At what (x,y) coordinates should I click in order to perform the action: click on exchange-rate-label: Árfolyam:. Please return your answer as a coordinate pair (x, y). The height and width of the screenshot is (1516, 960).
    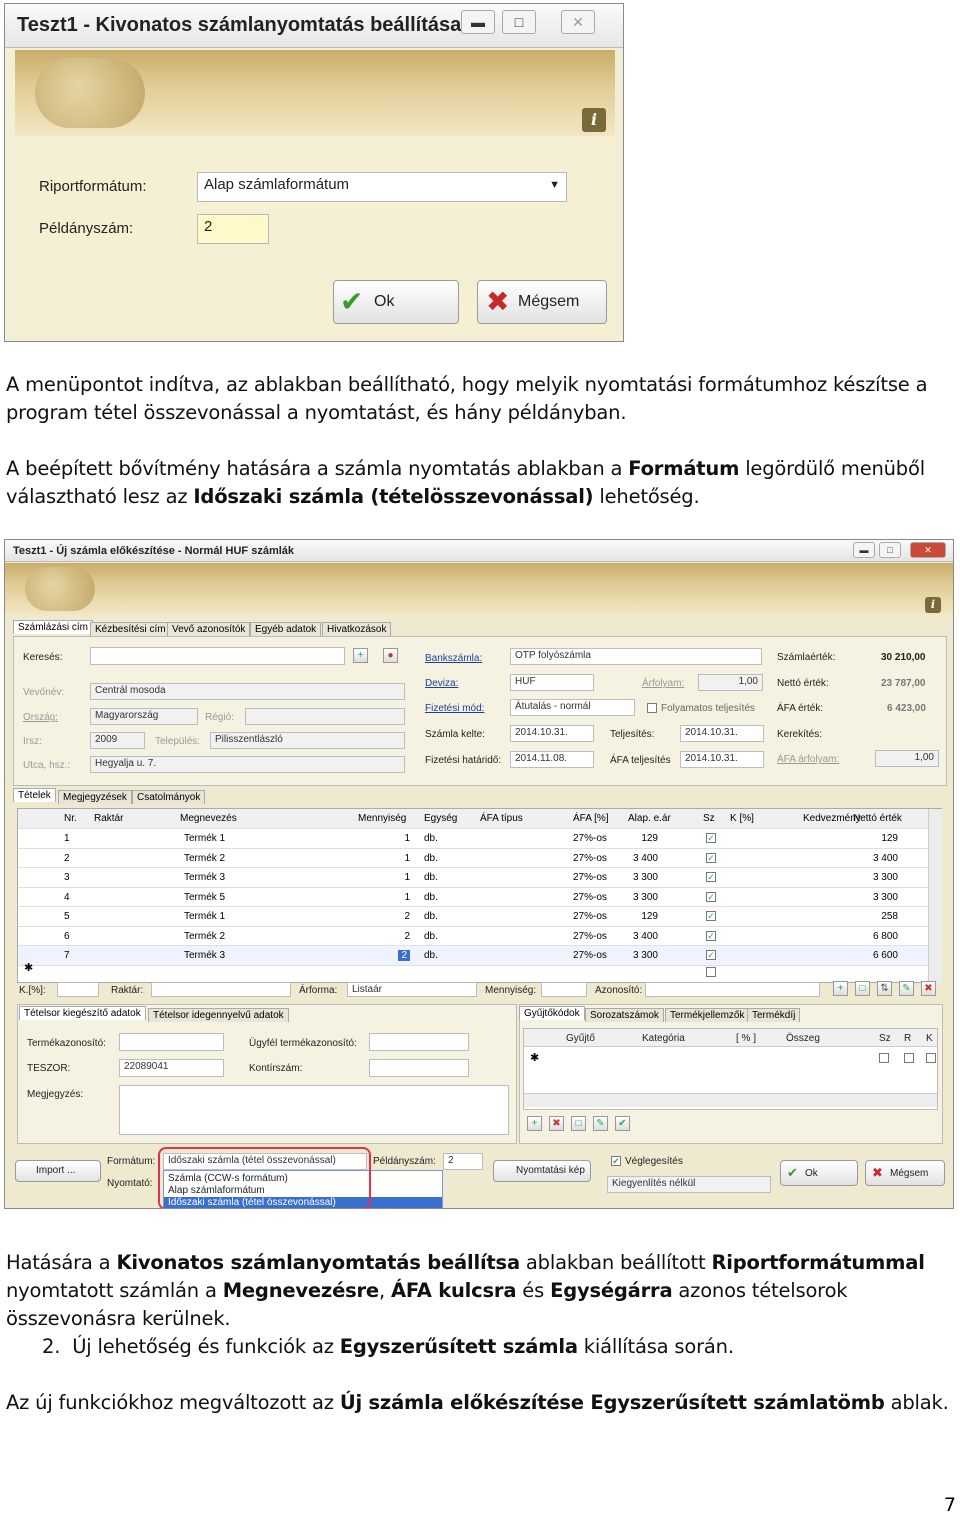
    Looking at the image, I should click on (663, 683).